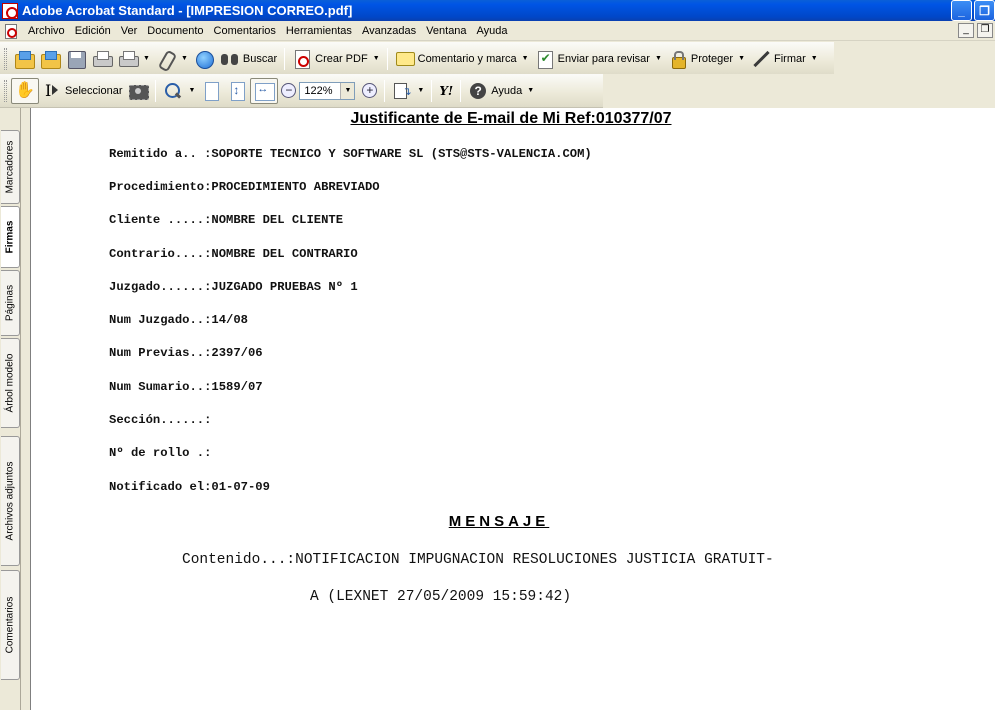 Image resolution: width=995 pixels, height=710 pixels. What do you see at coordinates (11, 31) in the screenshot?
I see `document-icon` at bounding box center [11, 31].